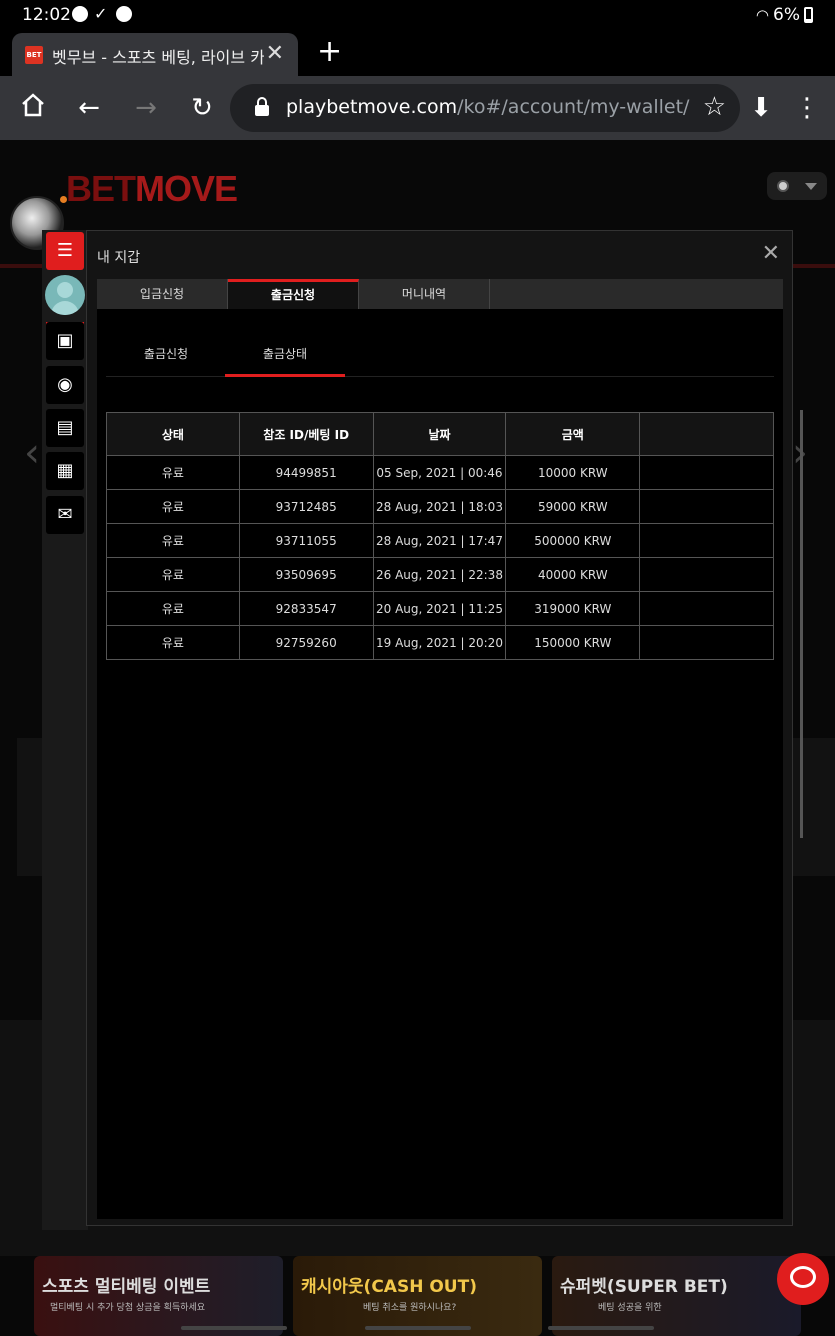 The width and height of the screenshot is (835, 1336). I want to click on clipboard-icon: ▤, so click(65, 428).